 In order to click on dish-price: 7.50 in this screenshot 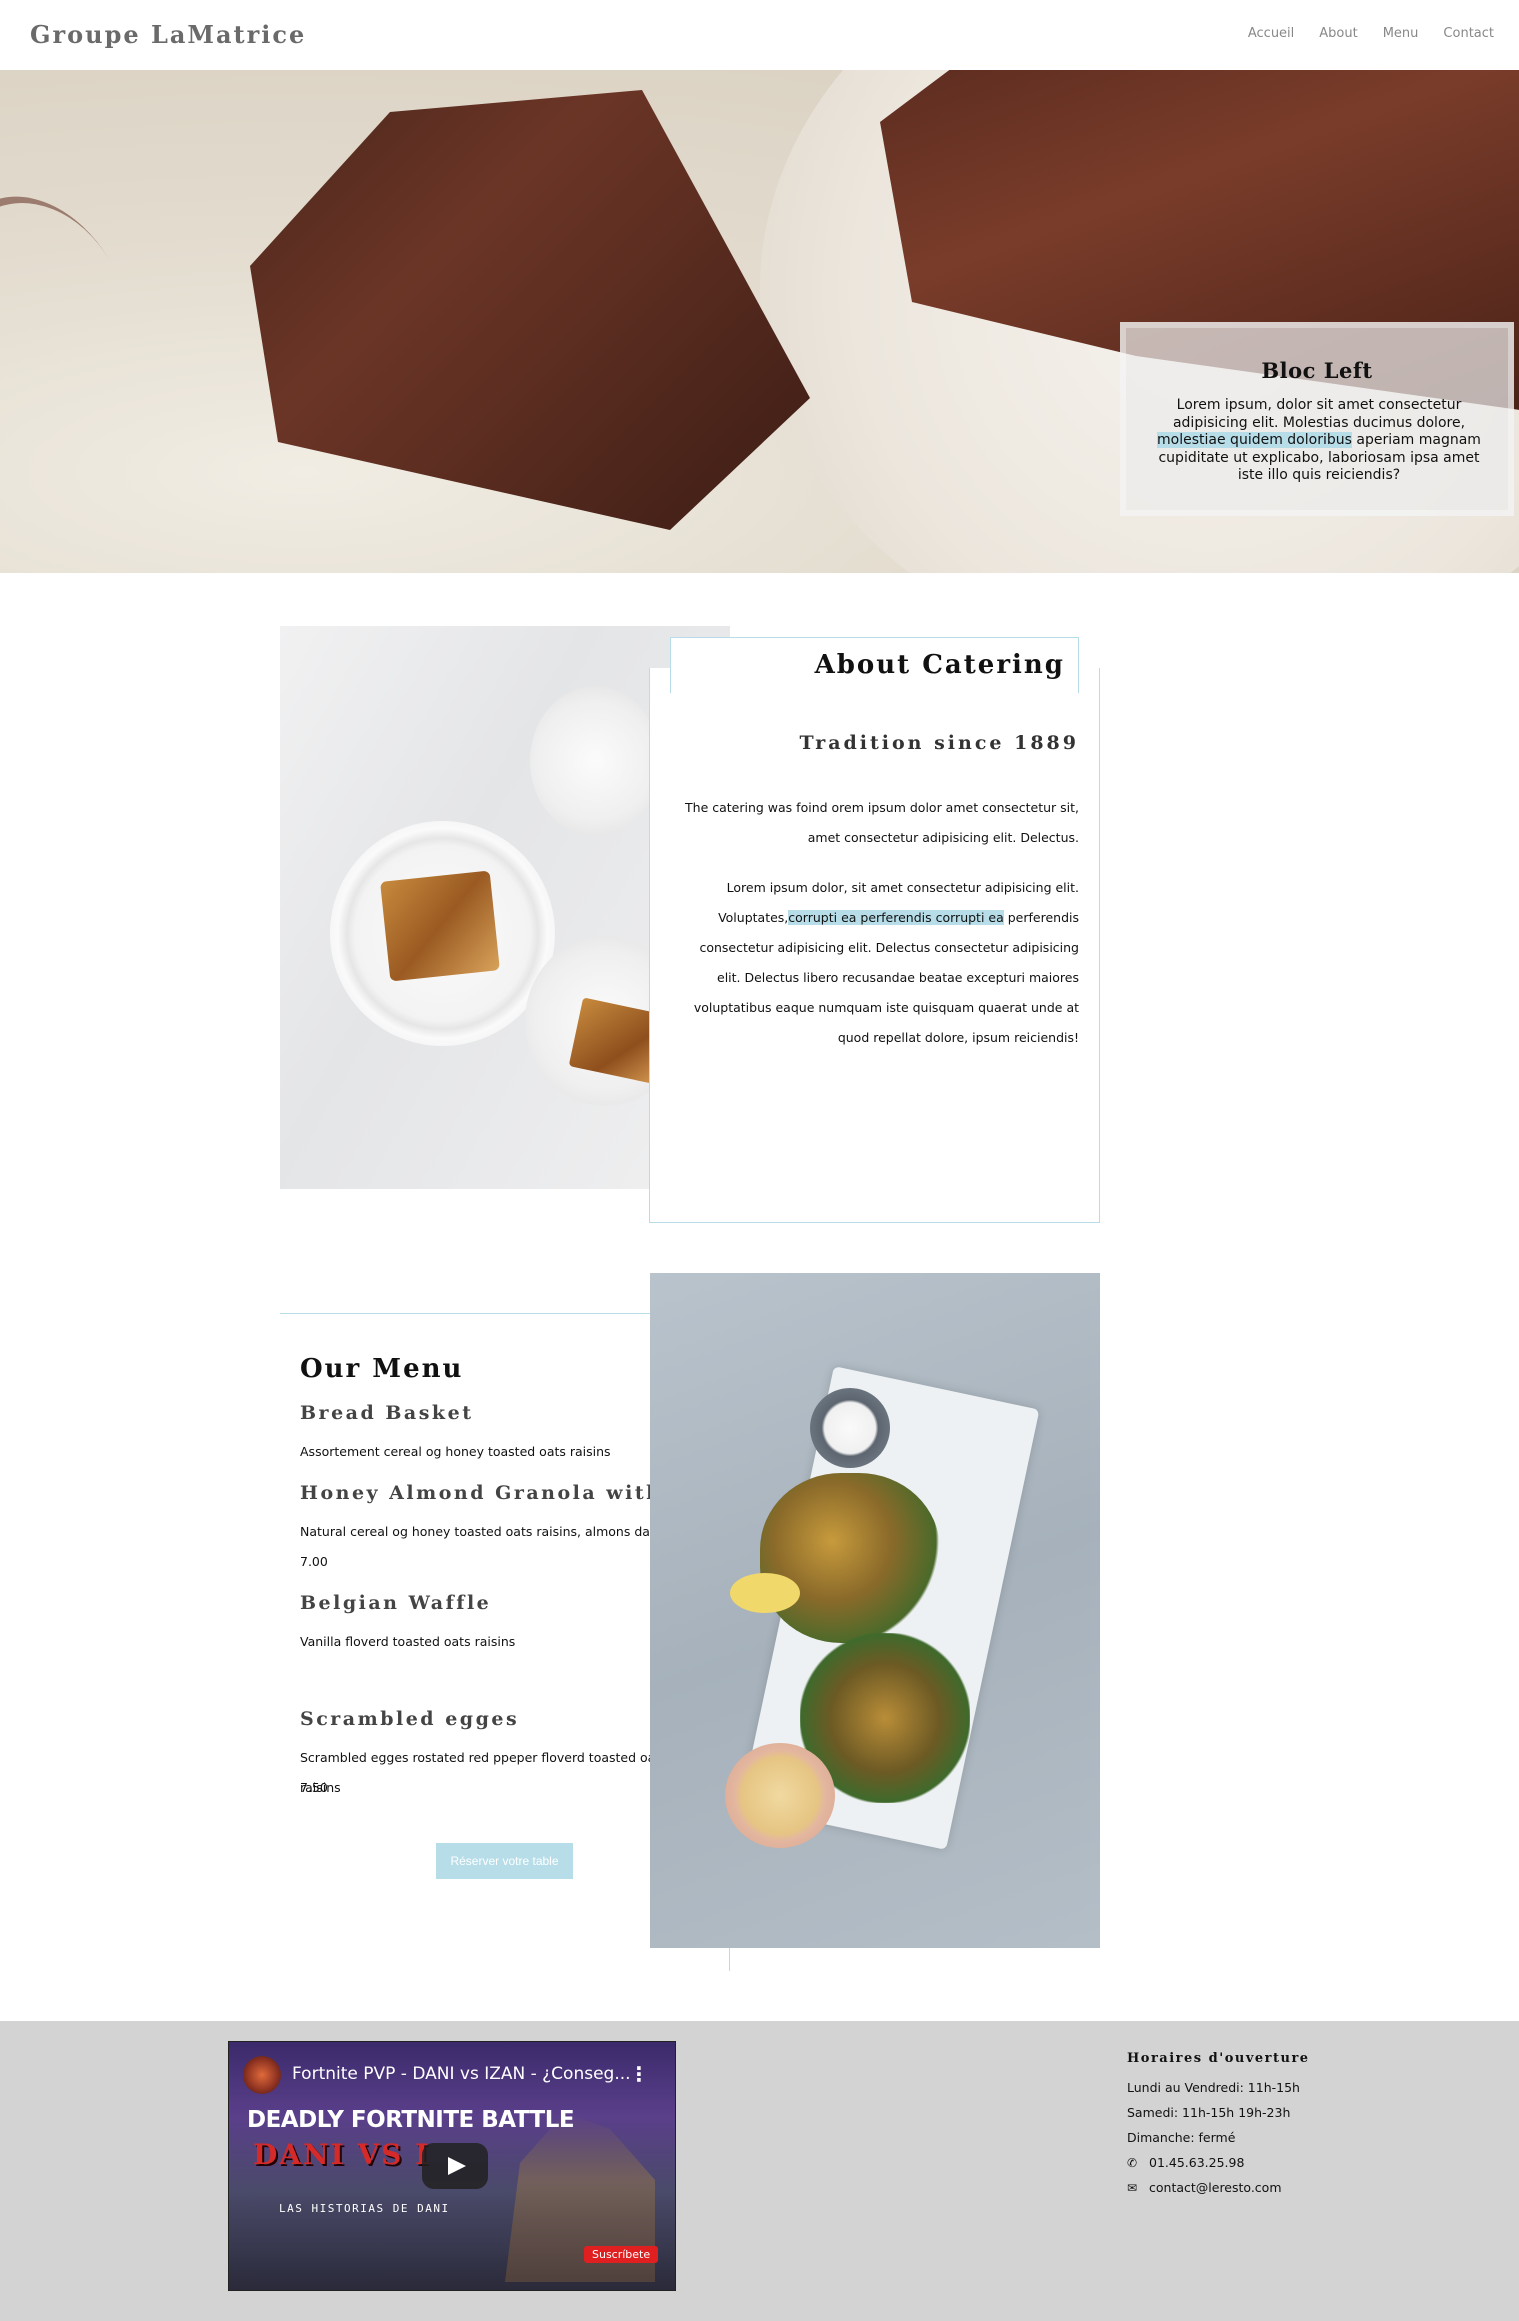, I will do `click(314, 1787)`.